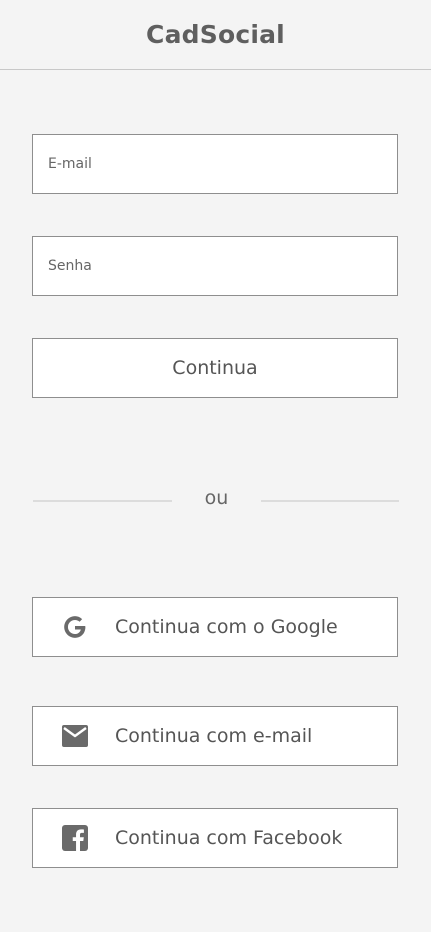 This screenshot has height=932, width=431. What do you see at coordinates (102, 501) in the screenshot?
I see `divider-line-left` at bounding box center [102, 501].